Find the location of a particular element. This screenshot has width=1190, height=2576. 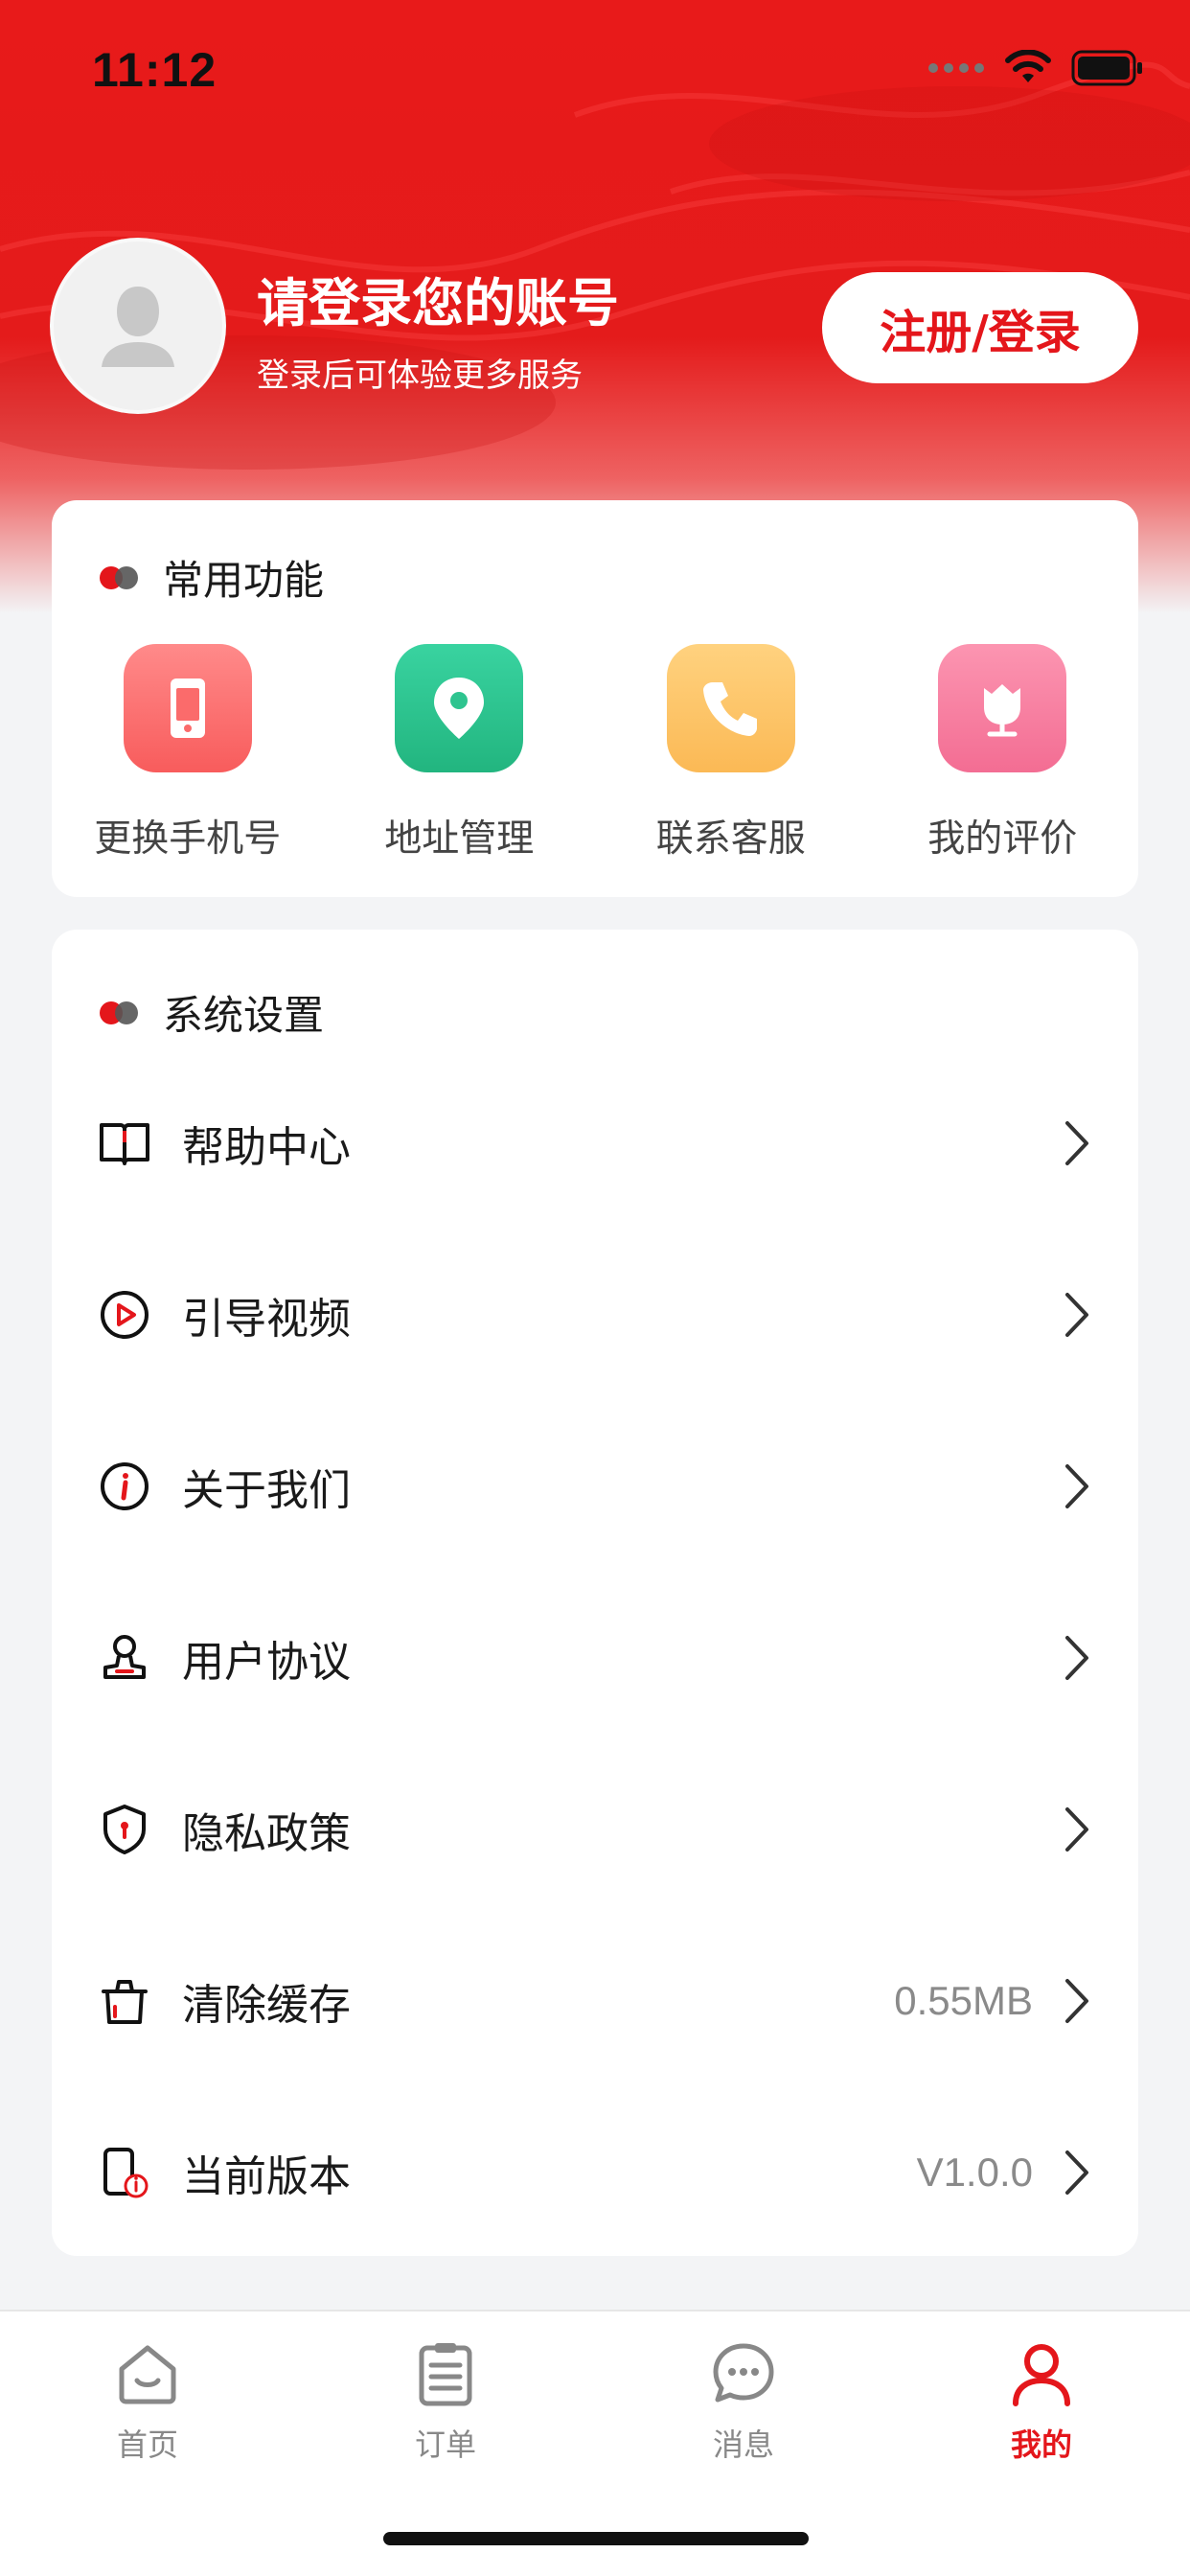

settings-row-clear-cache: 清除缓存 0.55MB is located at coordinates (595, 2001).